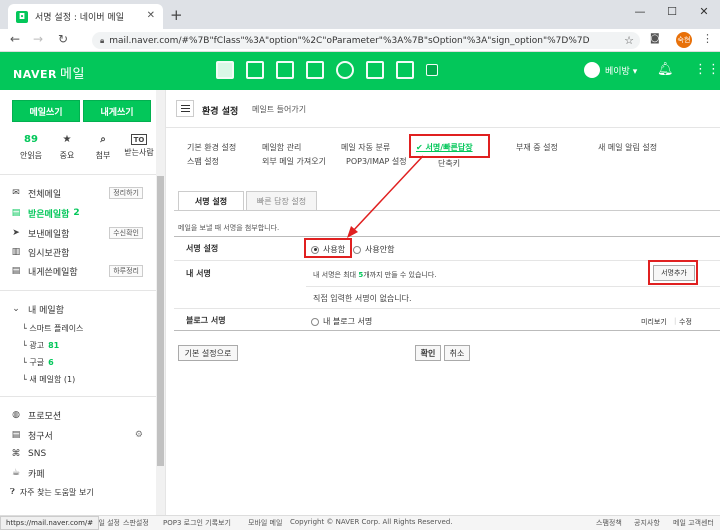 The height and width of the screenshot is (530, 720). Describe the element at coordinates (449, 163) in the screenshot. I see `menu-shortcut: 단축키` at that location.